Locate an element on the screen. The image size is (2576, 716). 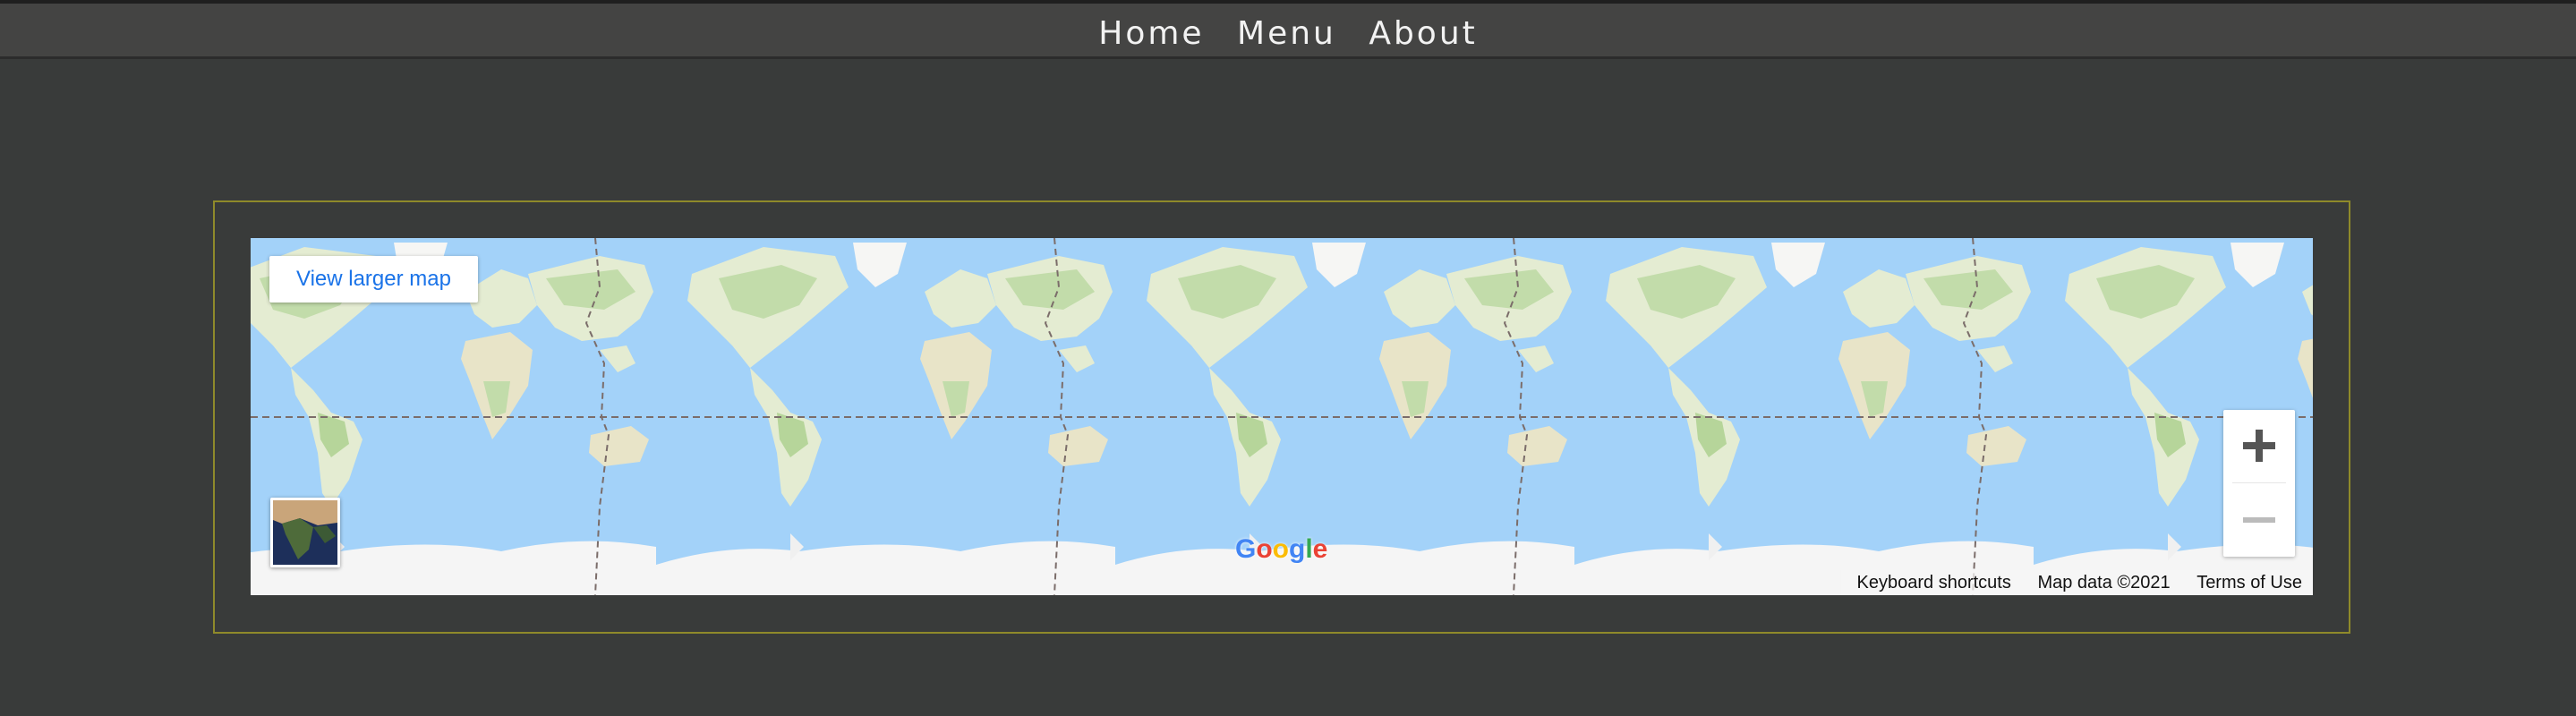
keyboard-shortcuts-link: Keyboard shortcuts is located at coordinates (1934, 582).